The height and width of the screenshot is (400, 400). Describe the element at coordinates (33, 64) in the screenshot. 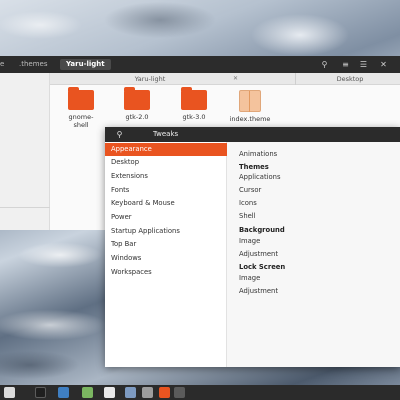

I see `breadcrumb-themes: .themes` at that location.